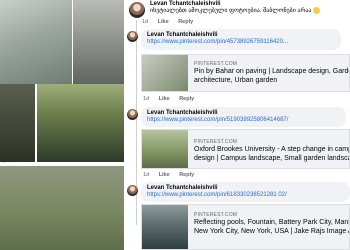 Image resolution: width=350 pixels, height=250 pixels. Describe the element at coordinates (17, 123) in the screenshot. I see `collage-photo-fountain` at that location.